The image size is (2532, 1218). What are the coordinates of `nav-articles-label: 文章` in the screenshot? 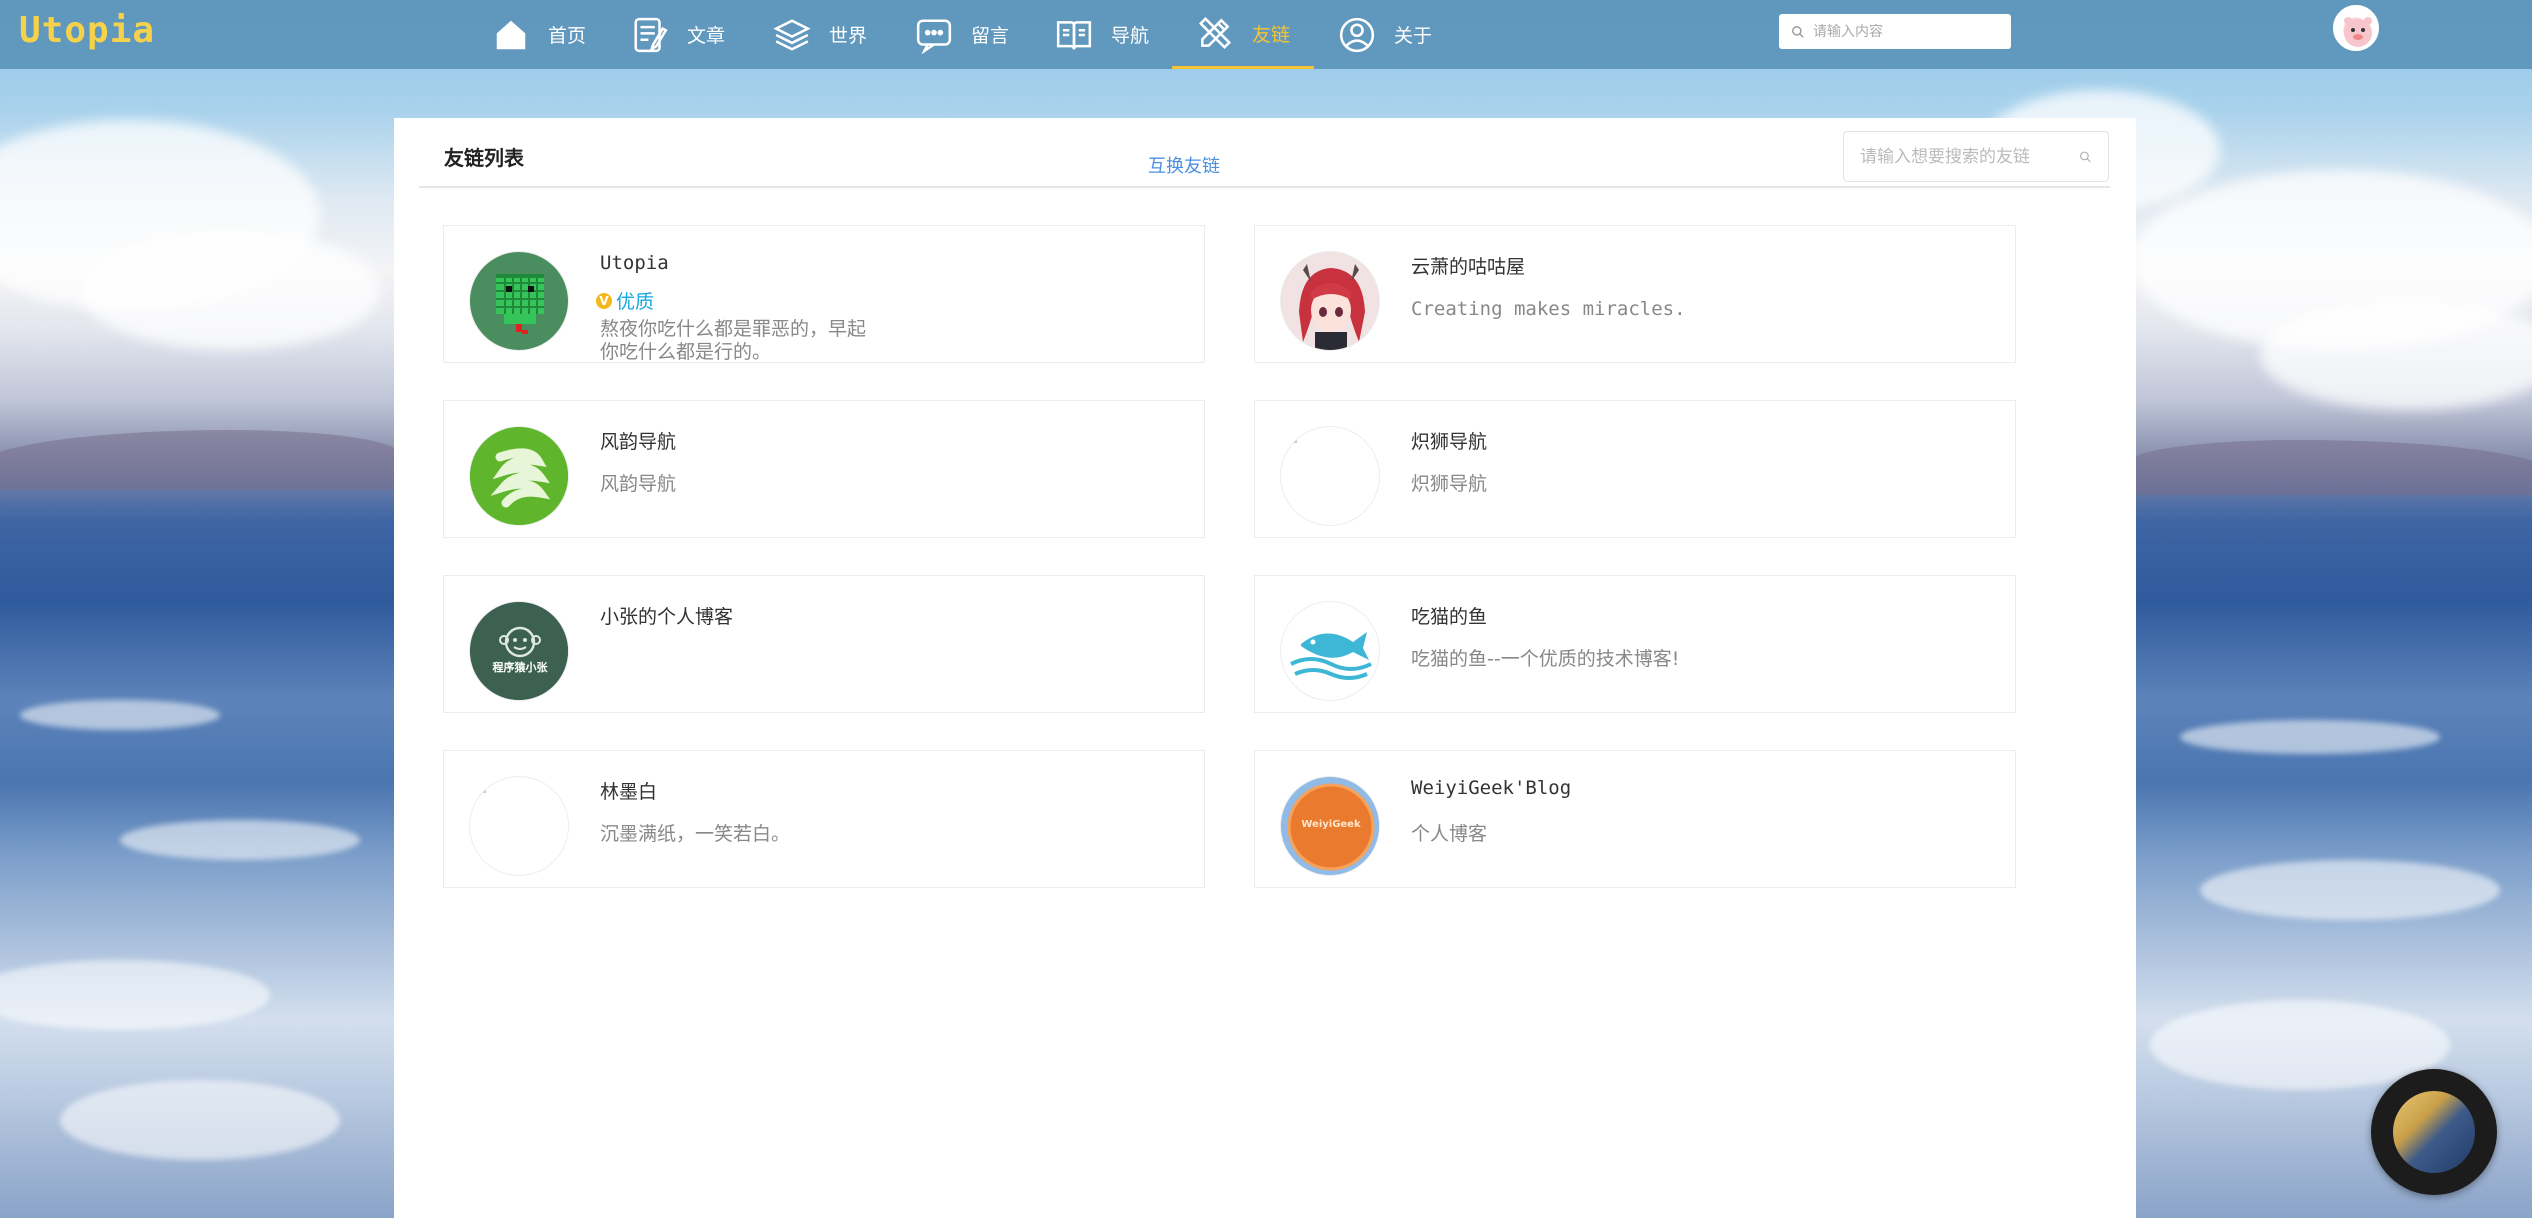 It's located at (706, 36).